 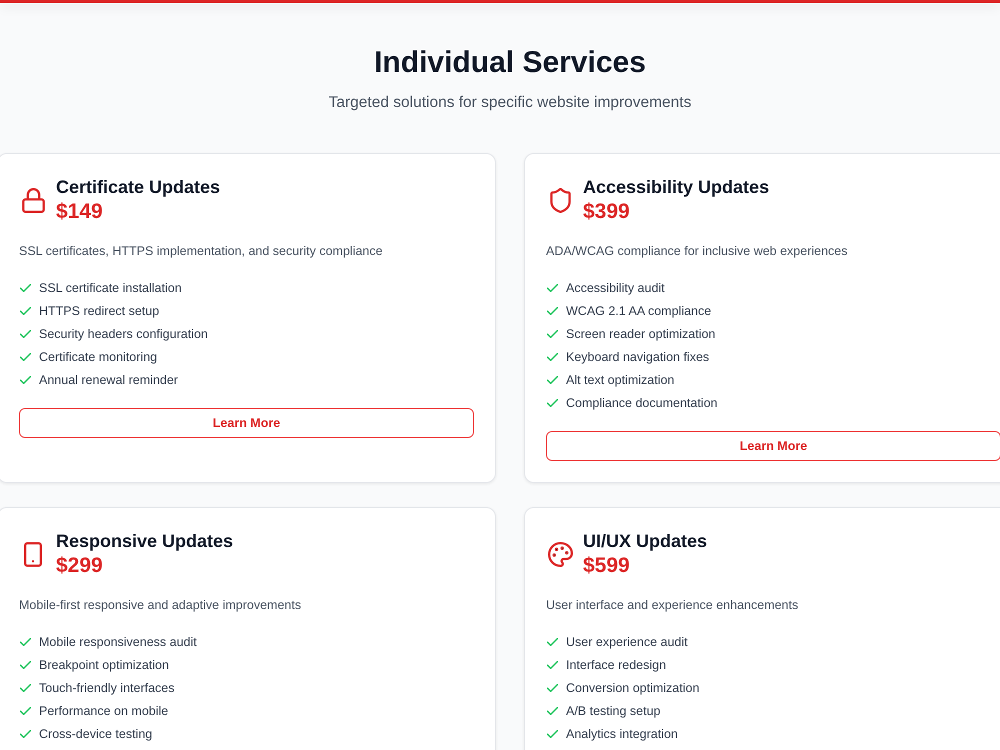 I want to click on section-subtitle: Targeted solutions for specific website improvements, so click(x=510, y=103).